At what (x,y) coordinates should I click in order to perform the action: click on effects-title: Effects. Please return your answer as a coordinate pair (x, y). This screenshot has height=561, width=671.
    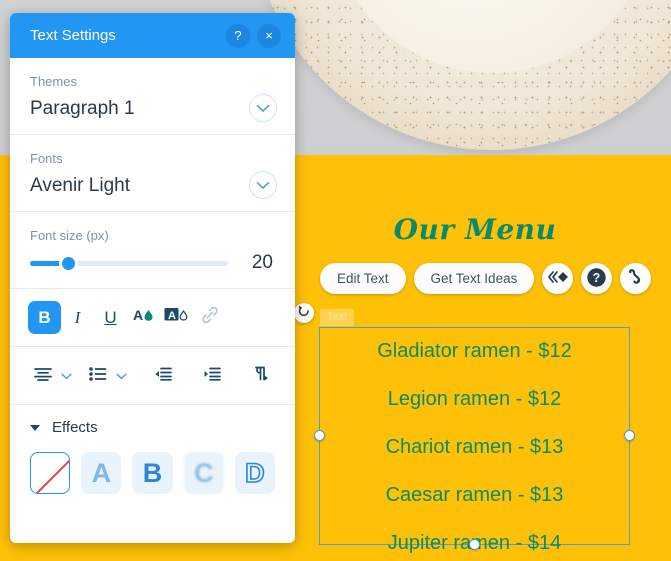
    Looking at the image, I should click on (75, 427).